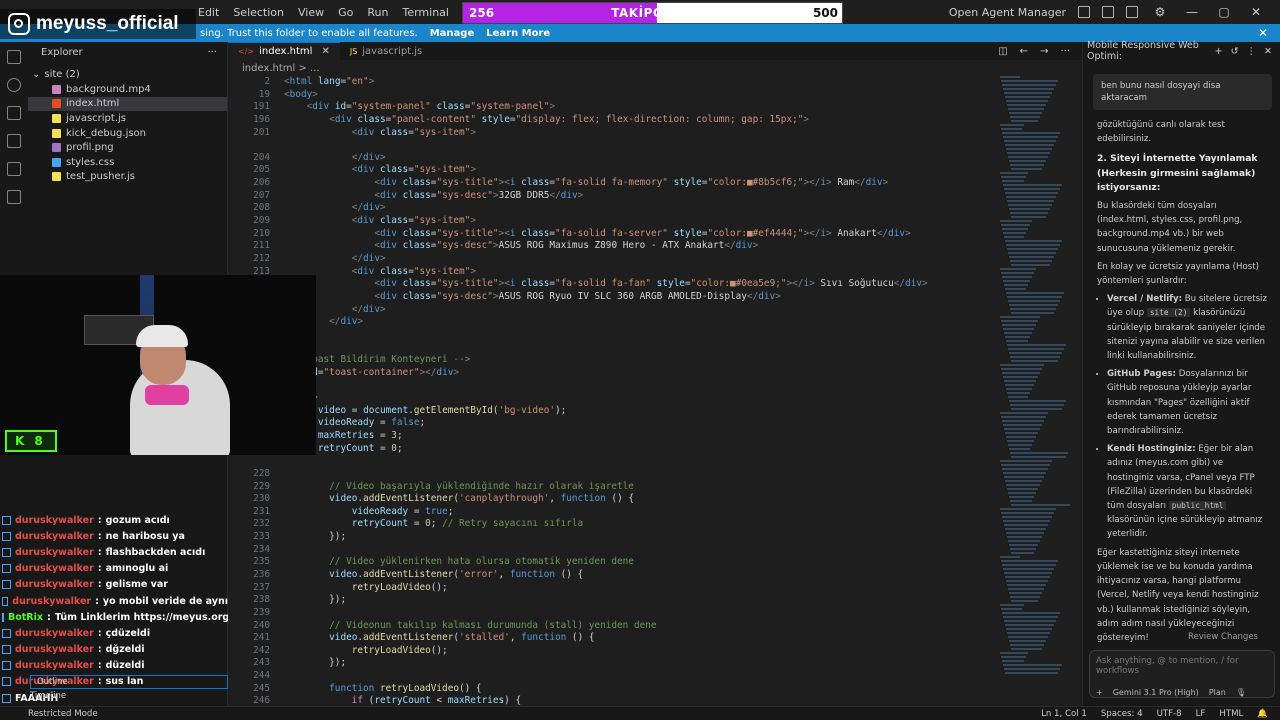 Image resolution: width=1280 pixels, height=720 pixels. I want to click on run-debug-icon, so click(14, 141).